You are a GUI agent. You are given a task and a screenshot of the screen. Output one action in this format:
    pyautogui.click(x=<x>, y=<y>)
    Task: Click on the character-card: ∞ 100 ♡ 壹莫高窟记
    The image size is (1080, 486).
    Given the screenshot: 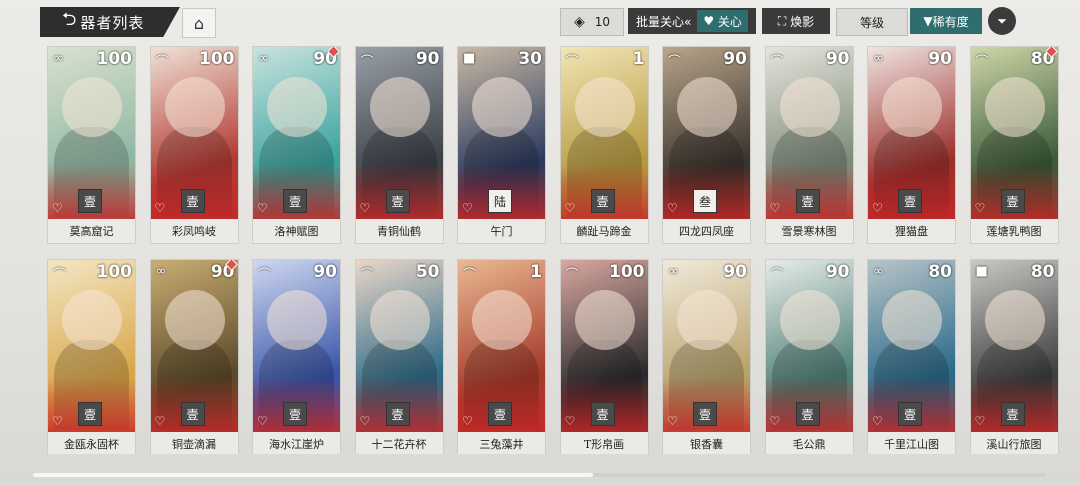 What is the action you would take?
    pyautogui.click(x=91, y=145)
    